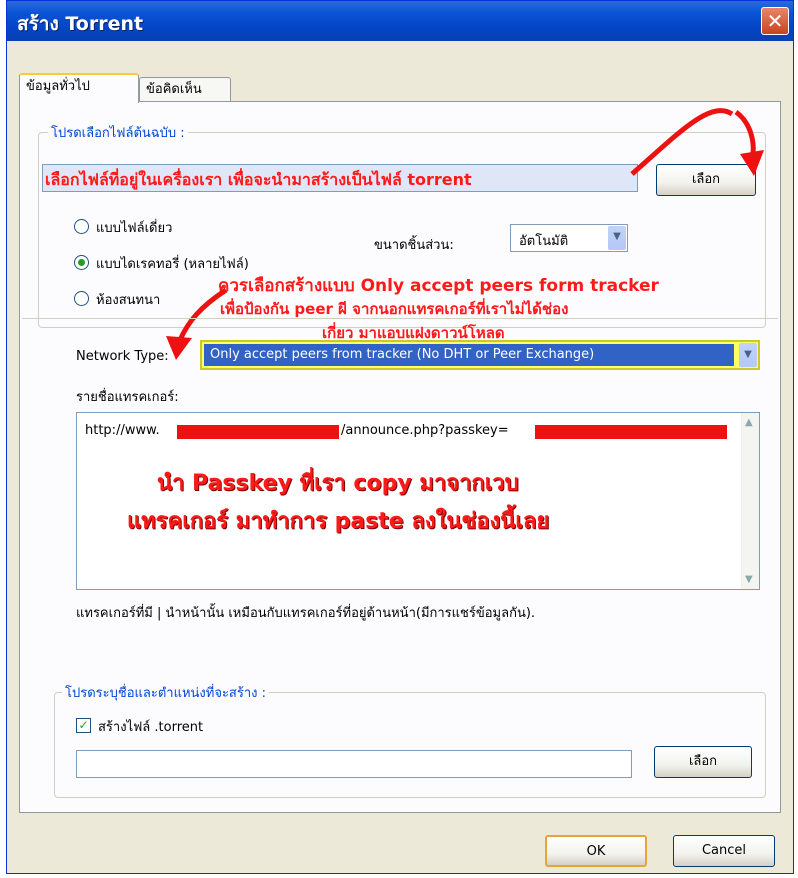  Describe the element at coordinates (724, 851) in the screenshot. I see `cancel-button: Cancel` at that location.